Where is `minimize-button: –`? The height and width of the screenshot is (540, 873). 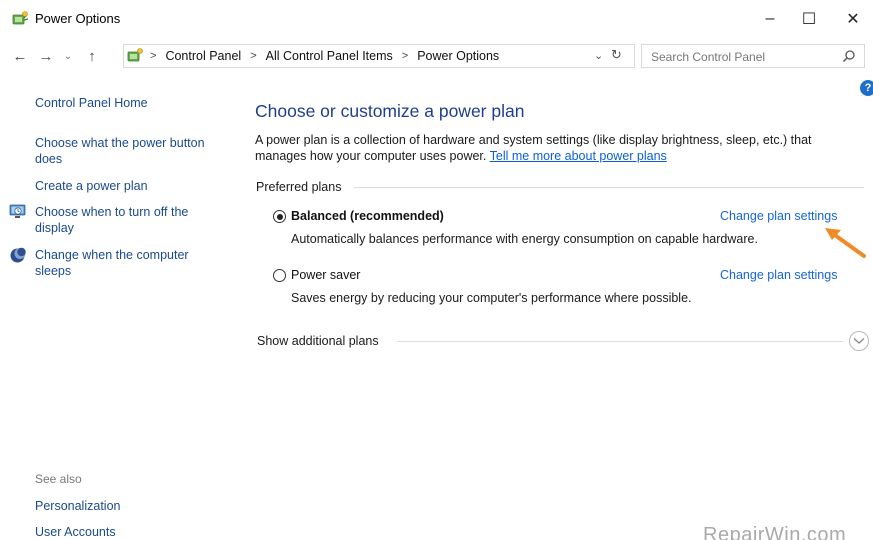 minimize-button: – is located at coordinates (770, 19).